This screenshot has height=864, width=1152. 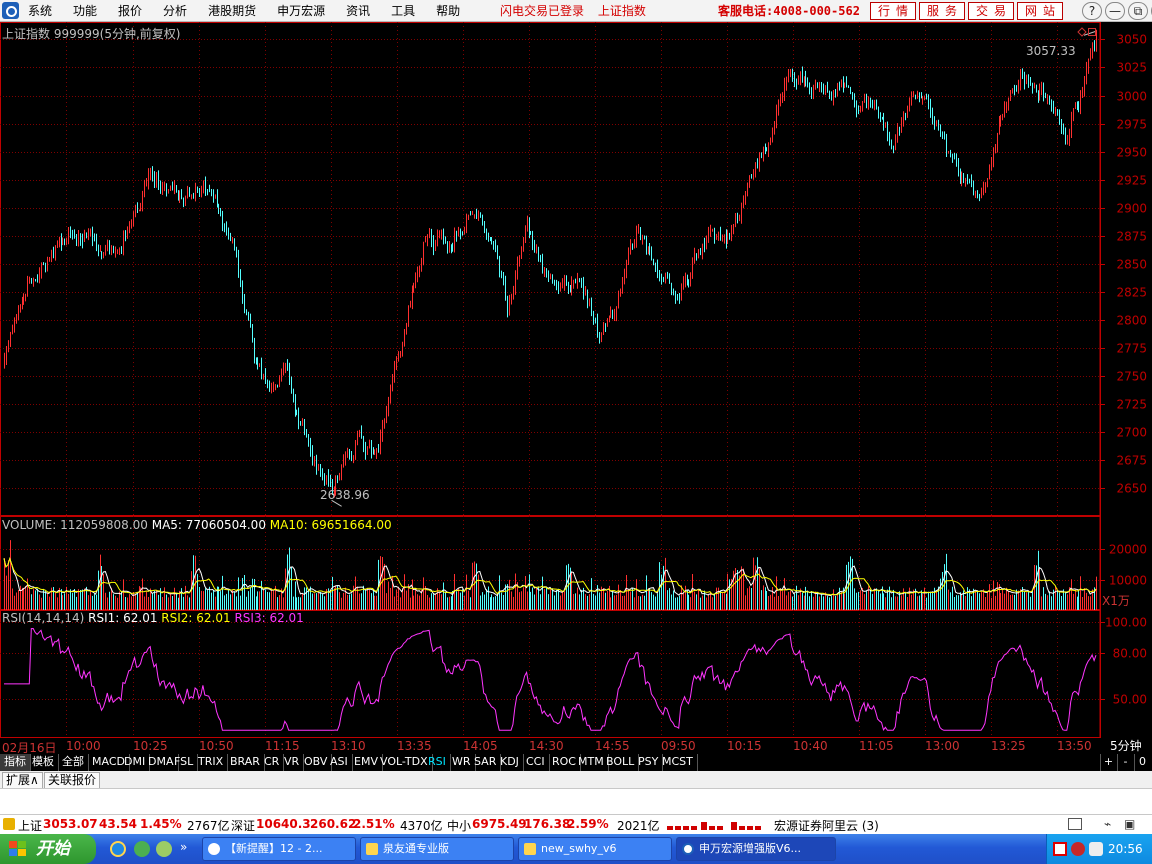 I want to click on menu-list: 系统 功能 报价 分析 港股期货 申万宏源 资讯 工具 帮助, so click(x=248, y=11).